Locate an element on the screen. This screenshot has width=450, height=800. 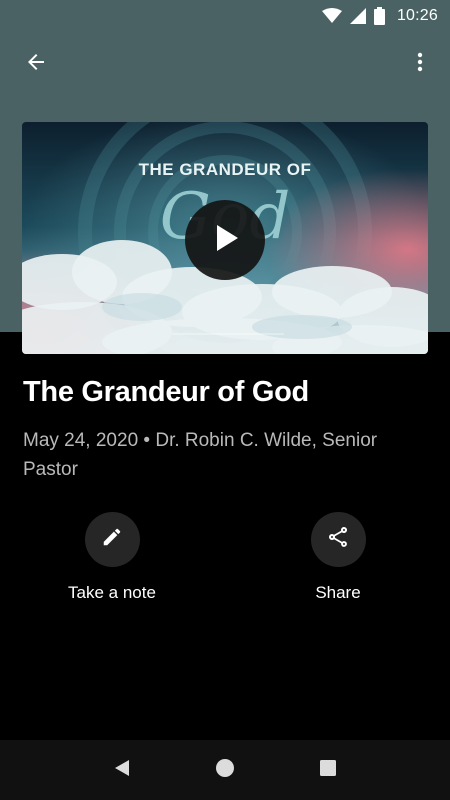
take-note-circle is located at coordinates (112, 539).